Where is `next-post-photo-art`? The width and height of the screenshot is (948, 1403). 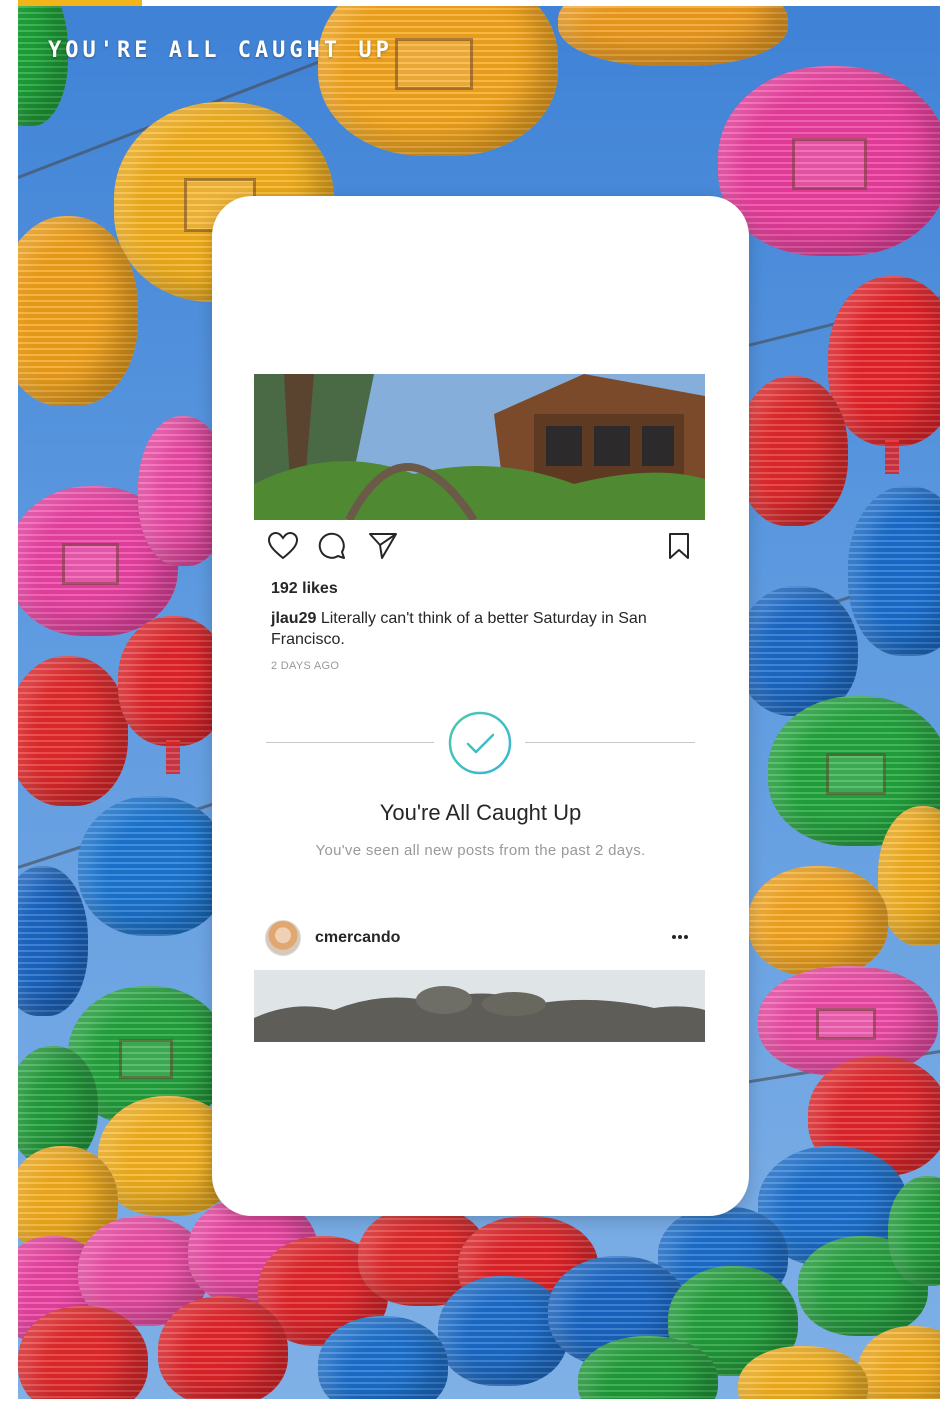
next-post-photo-art is located at coordinates (479, 1006).